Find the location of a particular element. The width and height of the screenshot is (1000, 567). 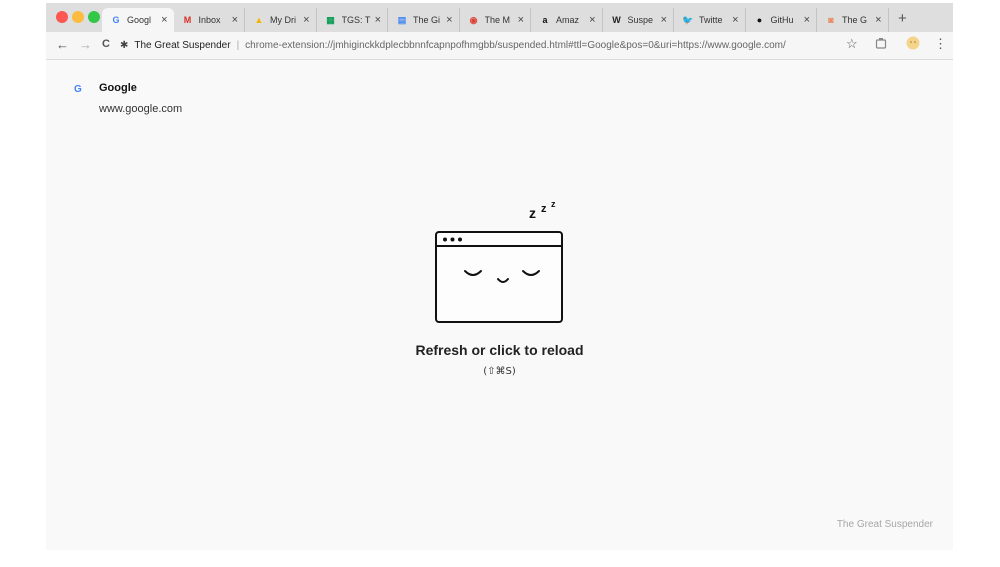

docs-icon: ▤ is located at coordinates (402, 19).